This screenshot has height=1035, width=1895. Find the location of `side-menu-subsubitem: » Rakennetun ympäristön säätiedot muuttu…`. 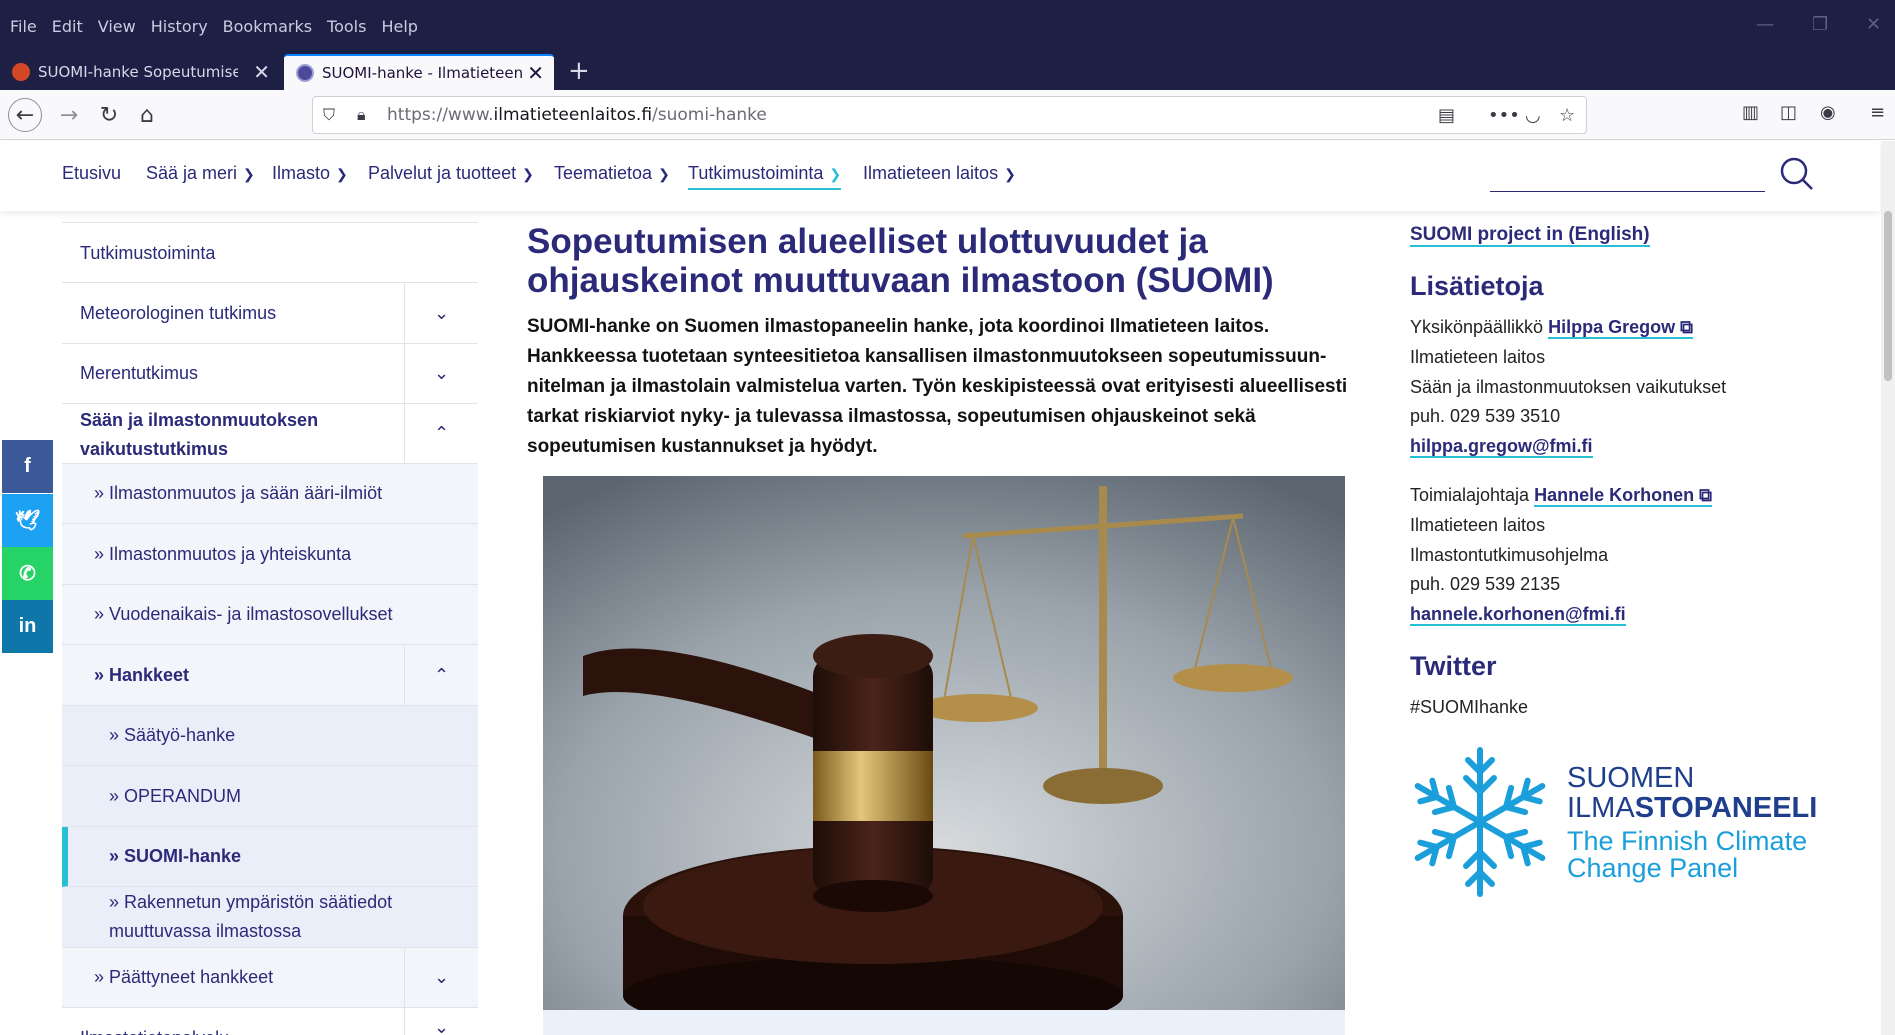

side-menu-subsubitem: » Rakennetun ympäristön säätiedot muuttu… is located at coordinates (270, 917).